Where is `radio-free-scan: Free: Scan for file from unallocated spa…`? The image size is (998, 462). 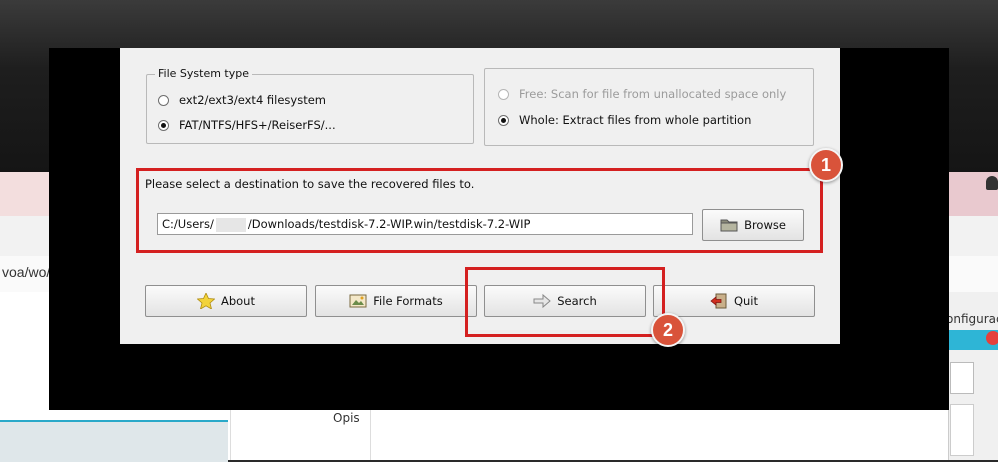
radio-free-scan: Free: Scan for file from unallocated spa… is located at coordinates (642, 94).